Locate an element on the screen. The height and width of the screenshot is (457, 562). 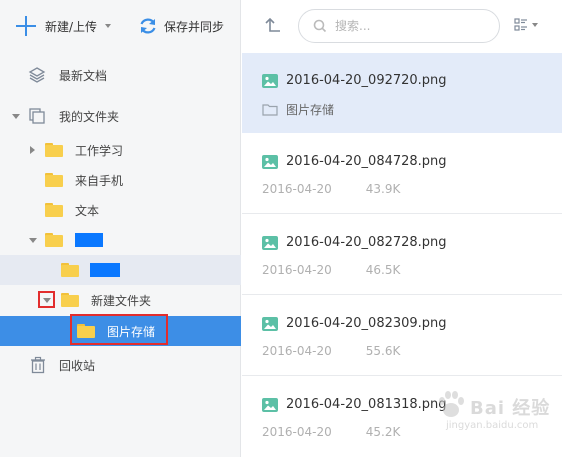
file-size: 55.6K is located at coordinates (383, 351).